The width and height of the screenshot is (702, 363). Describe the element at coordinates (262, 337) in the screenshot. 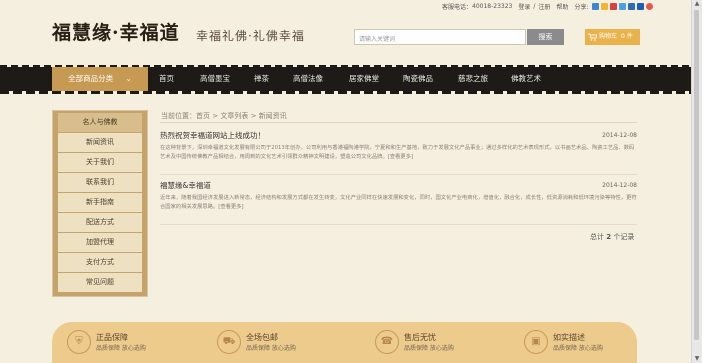

I see `service-title: 全场包邮` at that location.